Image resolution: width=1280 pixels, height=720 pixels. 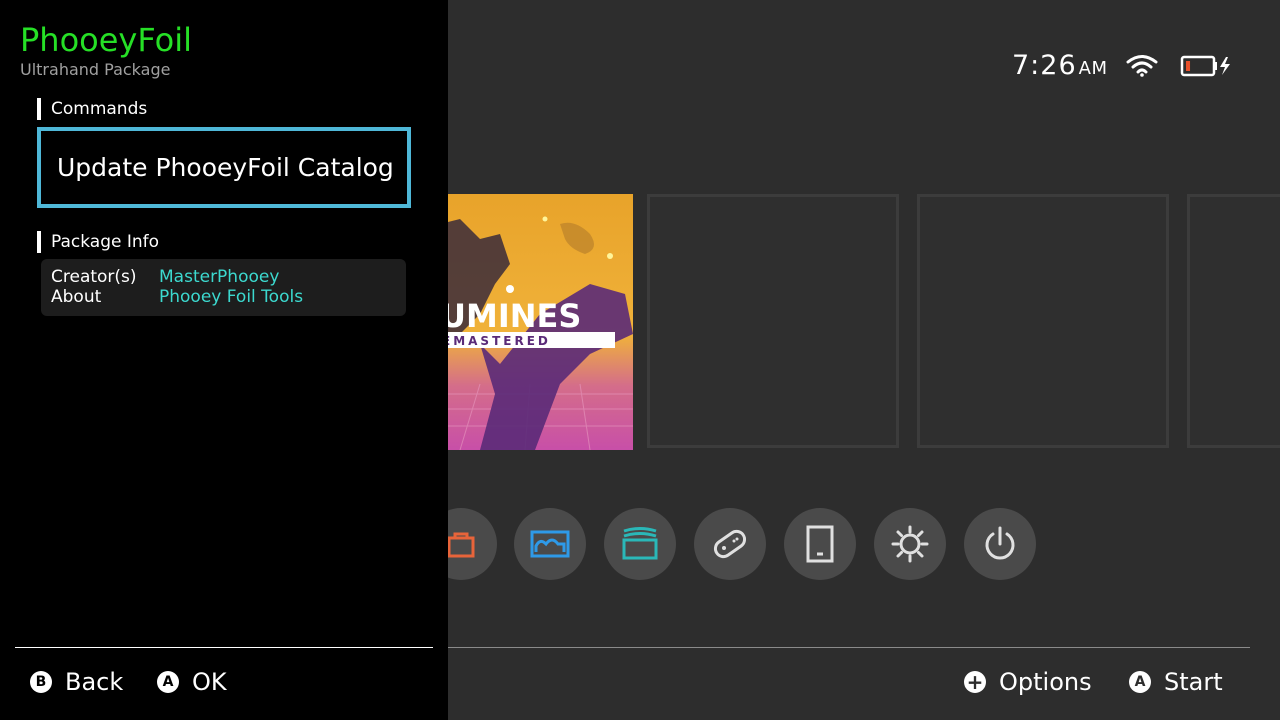 I want to click on package-title: PhooeyFoil, so click(x=106, y=40).